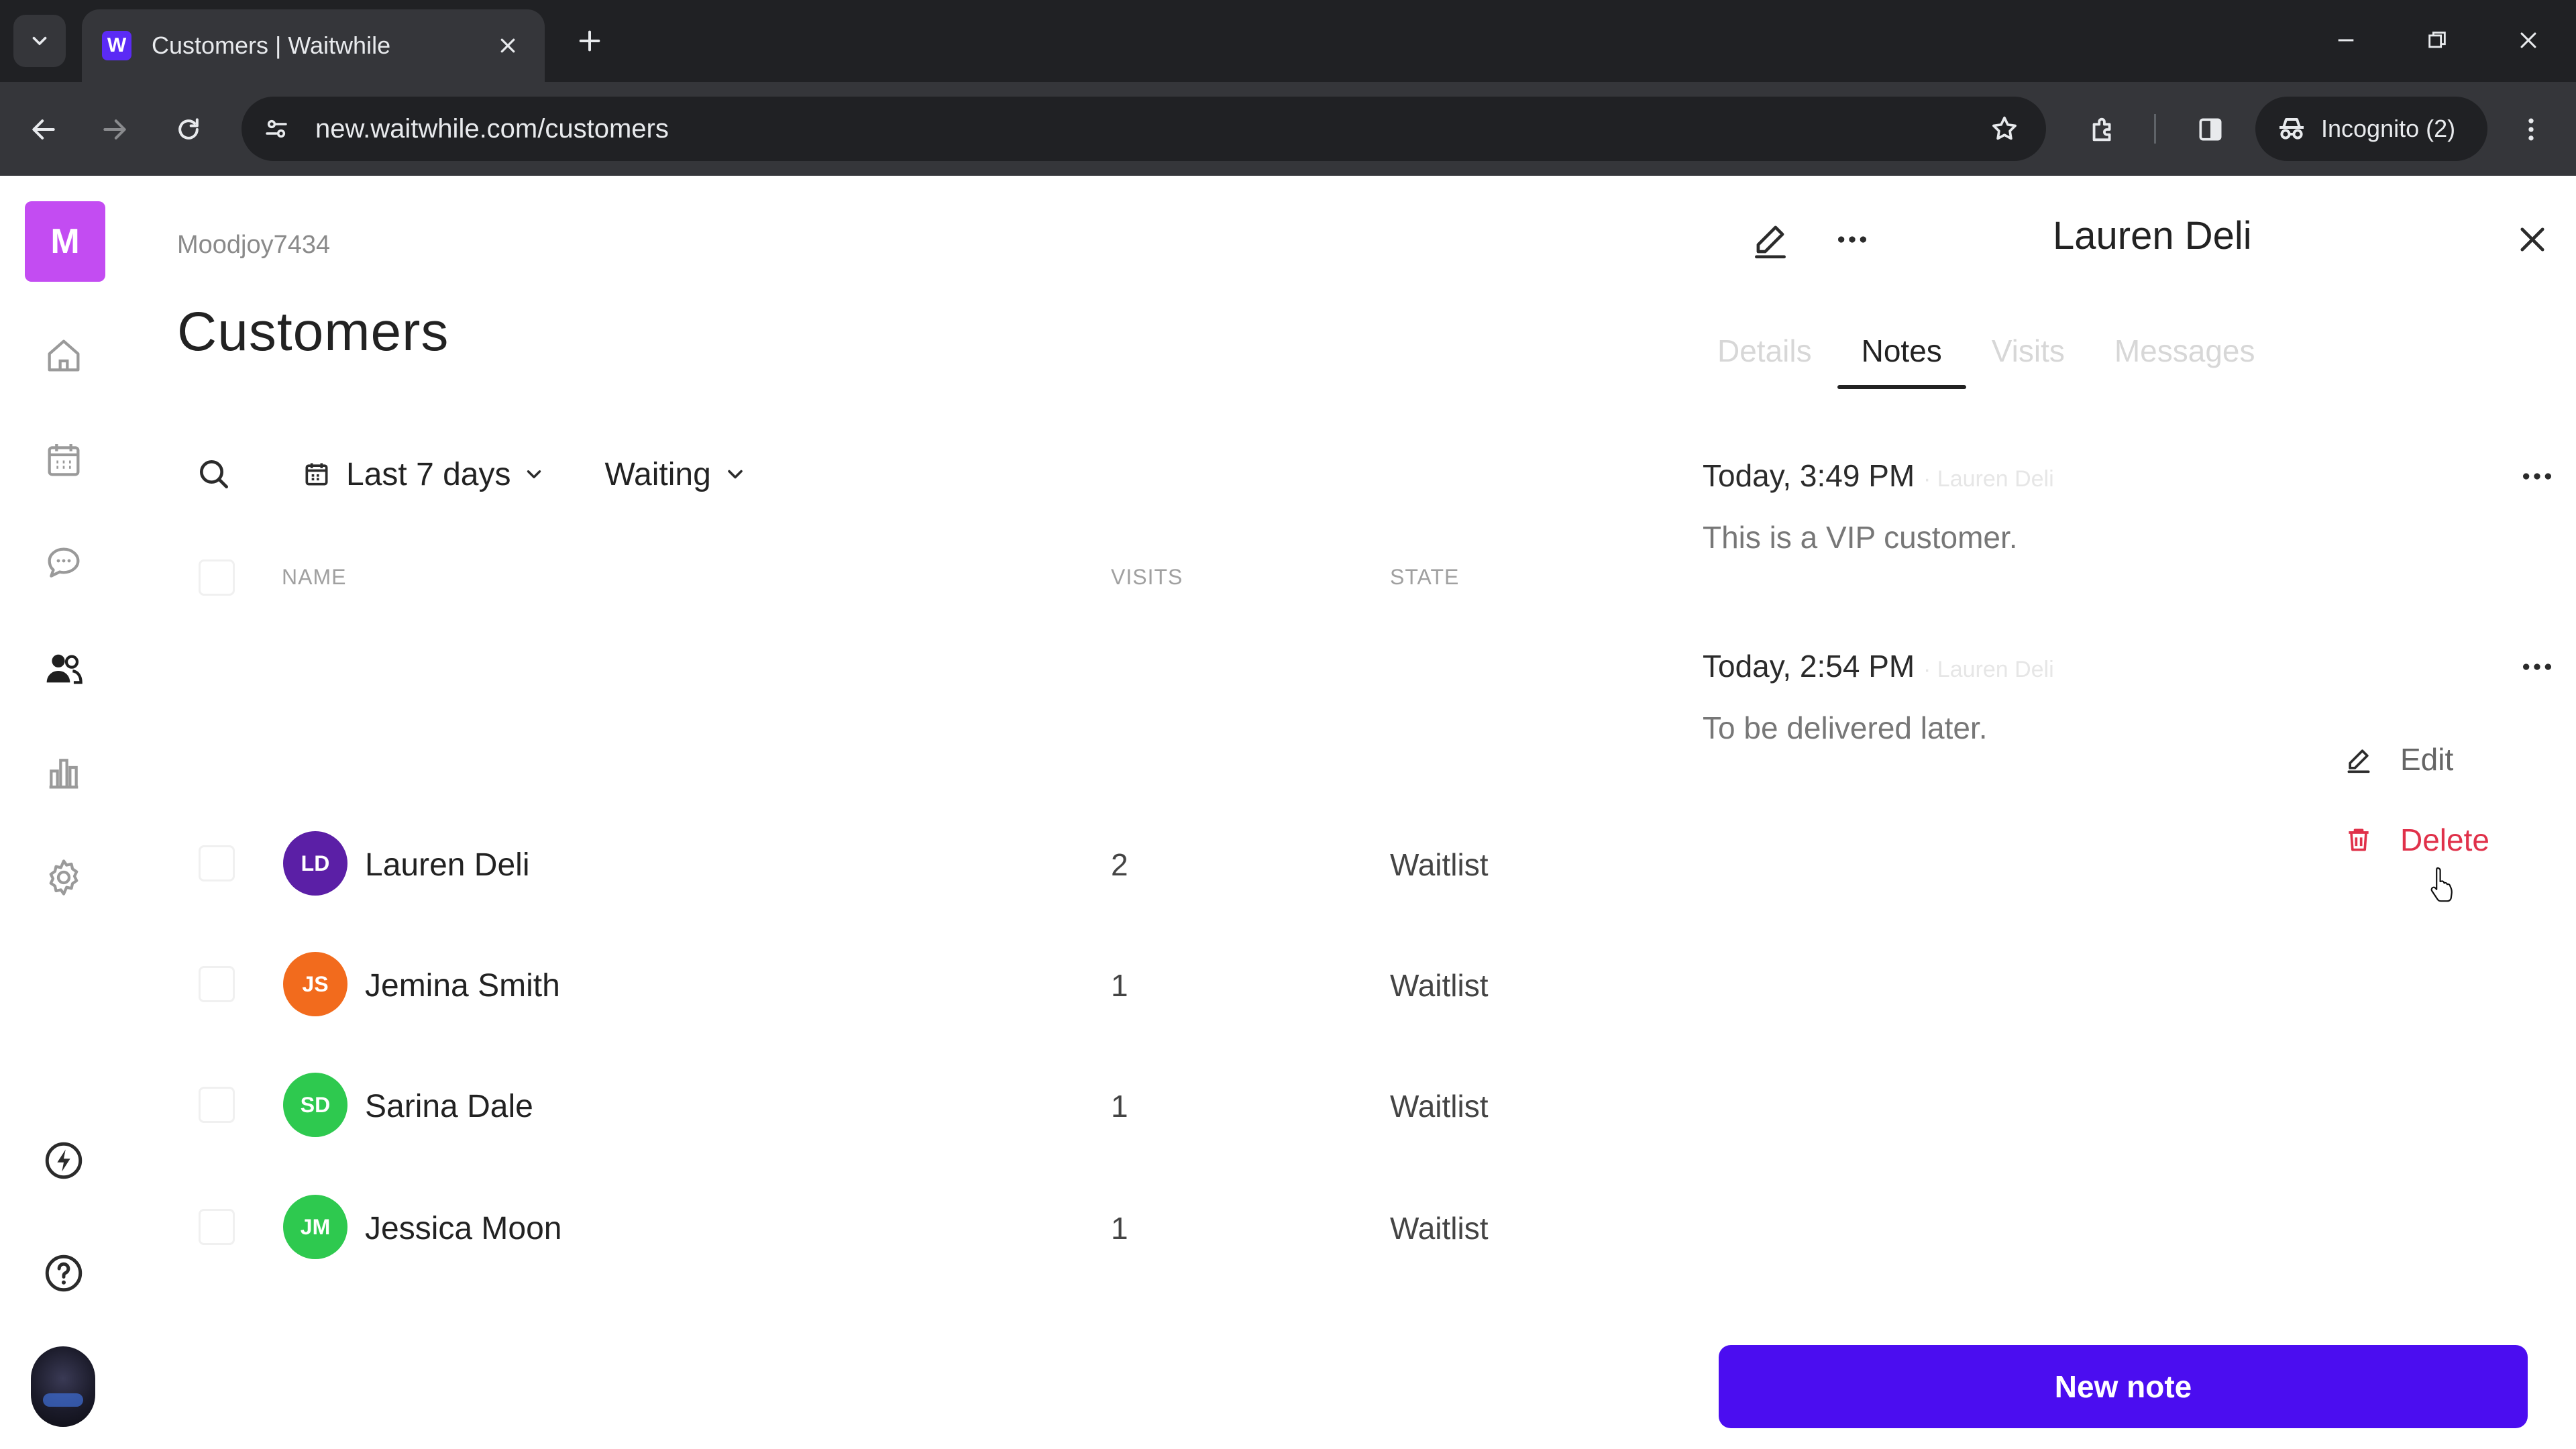 Image resolution: width=2576 pixels, height=1449 pixels. I want to click on new-note-button: New note, so click(2123, 1386).